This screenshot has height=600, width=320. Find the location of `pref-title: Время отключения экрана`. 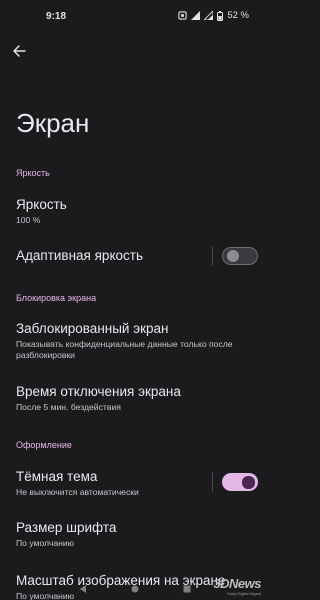

pref-title: Время отключения экрана is located at coordinates (98, 391).